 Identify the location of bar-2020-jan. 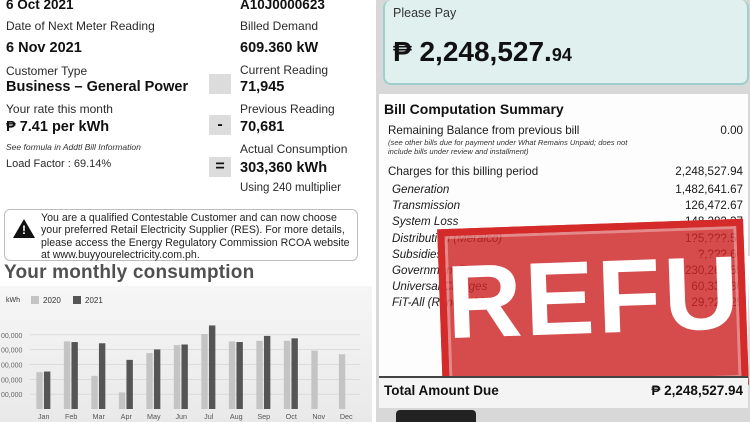
(39, 390).